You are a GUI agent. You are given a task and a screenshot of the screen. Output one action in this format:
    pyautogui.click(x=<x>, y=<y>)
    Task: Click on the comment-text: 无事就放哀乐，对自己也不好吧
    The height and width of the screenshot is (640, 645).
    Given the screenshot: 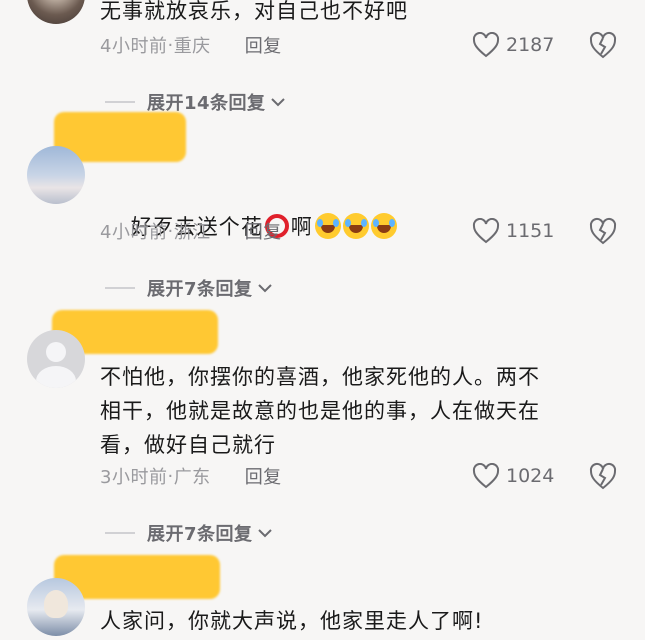 What is the action you would take?
    pyautogui.click(x=254, y=11)
    